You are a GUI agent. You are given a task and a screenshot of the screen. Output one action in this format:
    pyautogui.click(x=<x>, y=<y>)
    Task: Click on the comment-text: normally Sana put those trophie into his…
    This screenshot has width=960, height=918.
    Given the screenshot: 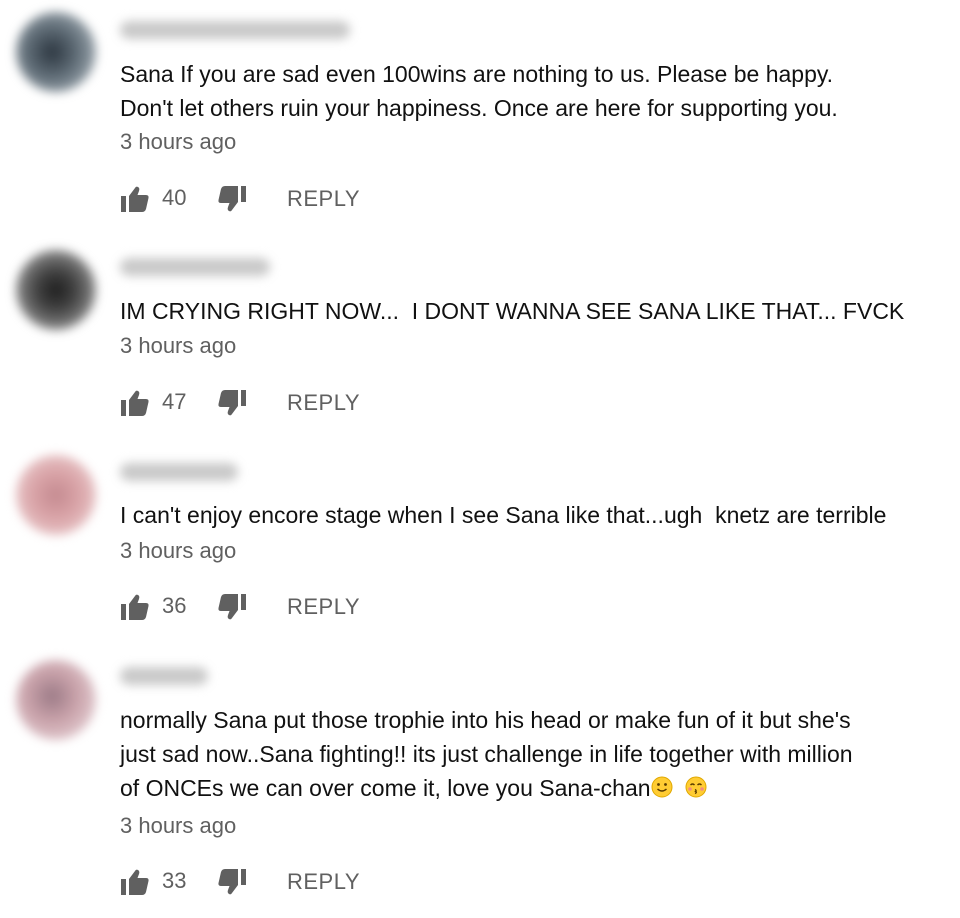 What is the action you would take?
    pyautogui.click(x=535, y=754)
    